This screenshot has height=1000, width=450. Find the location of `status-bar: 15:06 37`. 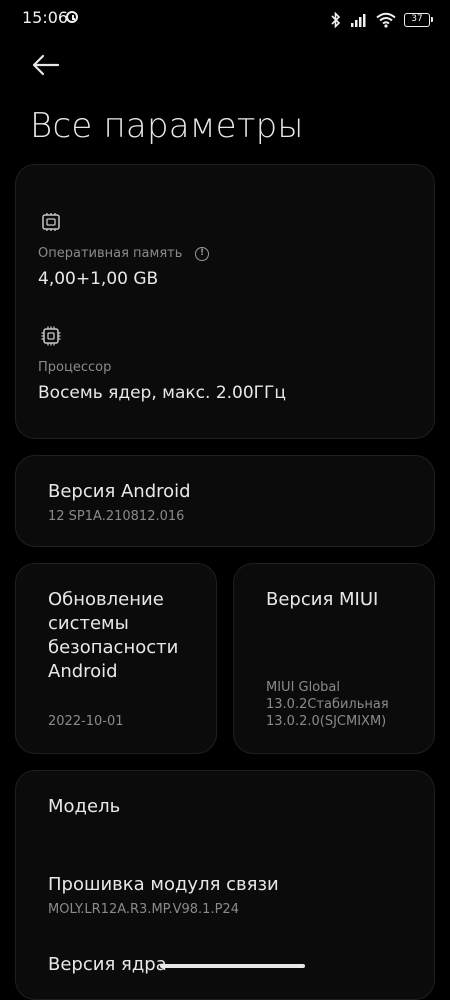

status-bar: 15:06 37 is located at coordinates (225, 20).